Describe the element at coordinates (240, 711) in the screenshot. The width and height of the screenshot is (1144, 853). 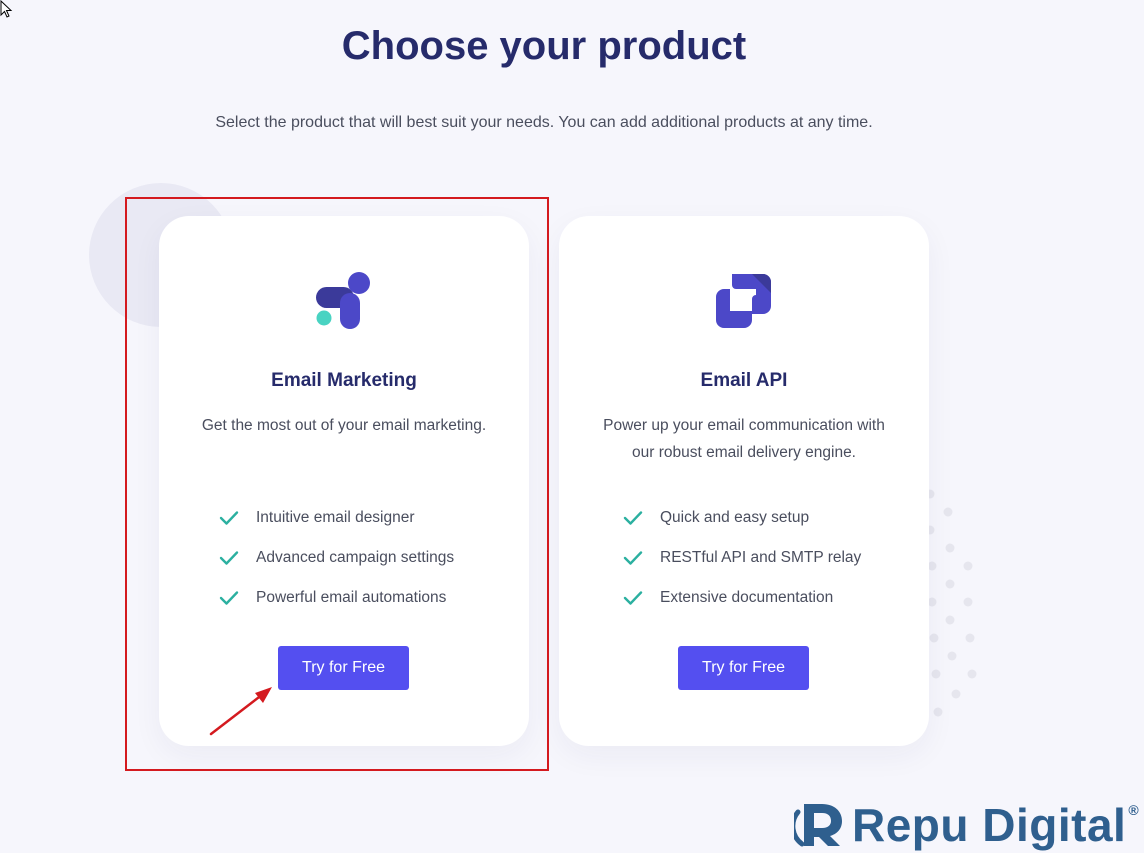
I see `annotation-arrow-icon` at that location.